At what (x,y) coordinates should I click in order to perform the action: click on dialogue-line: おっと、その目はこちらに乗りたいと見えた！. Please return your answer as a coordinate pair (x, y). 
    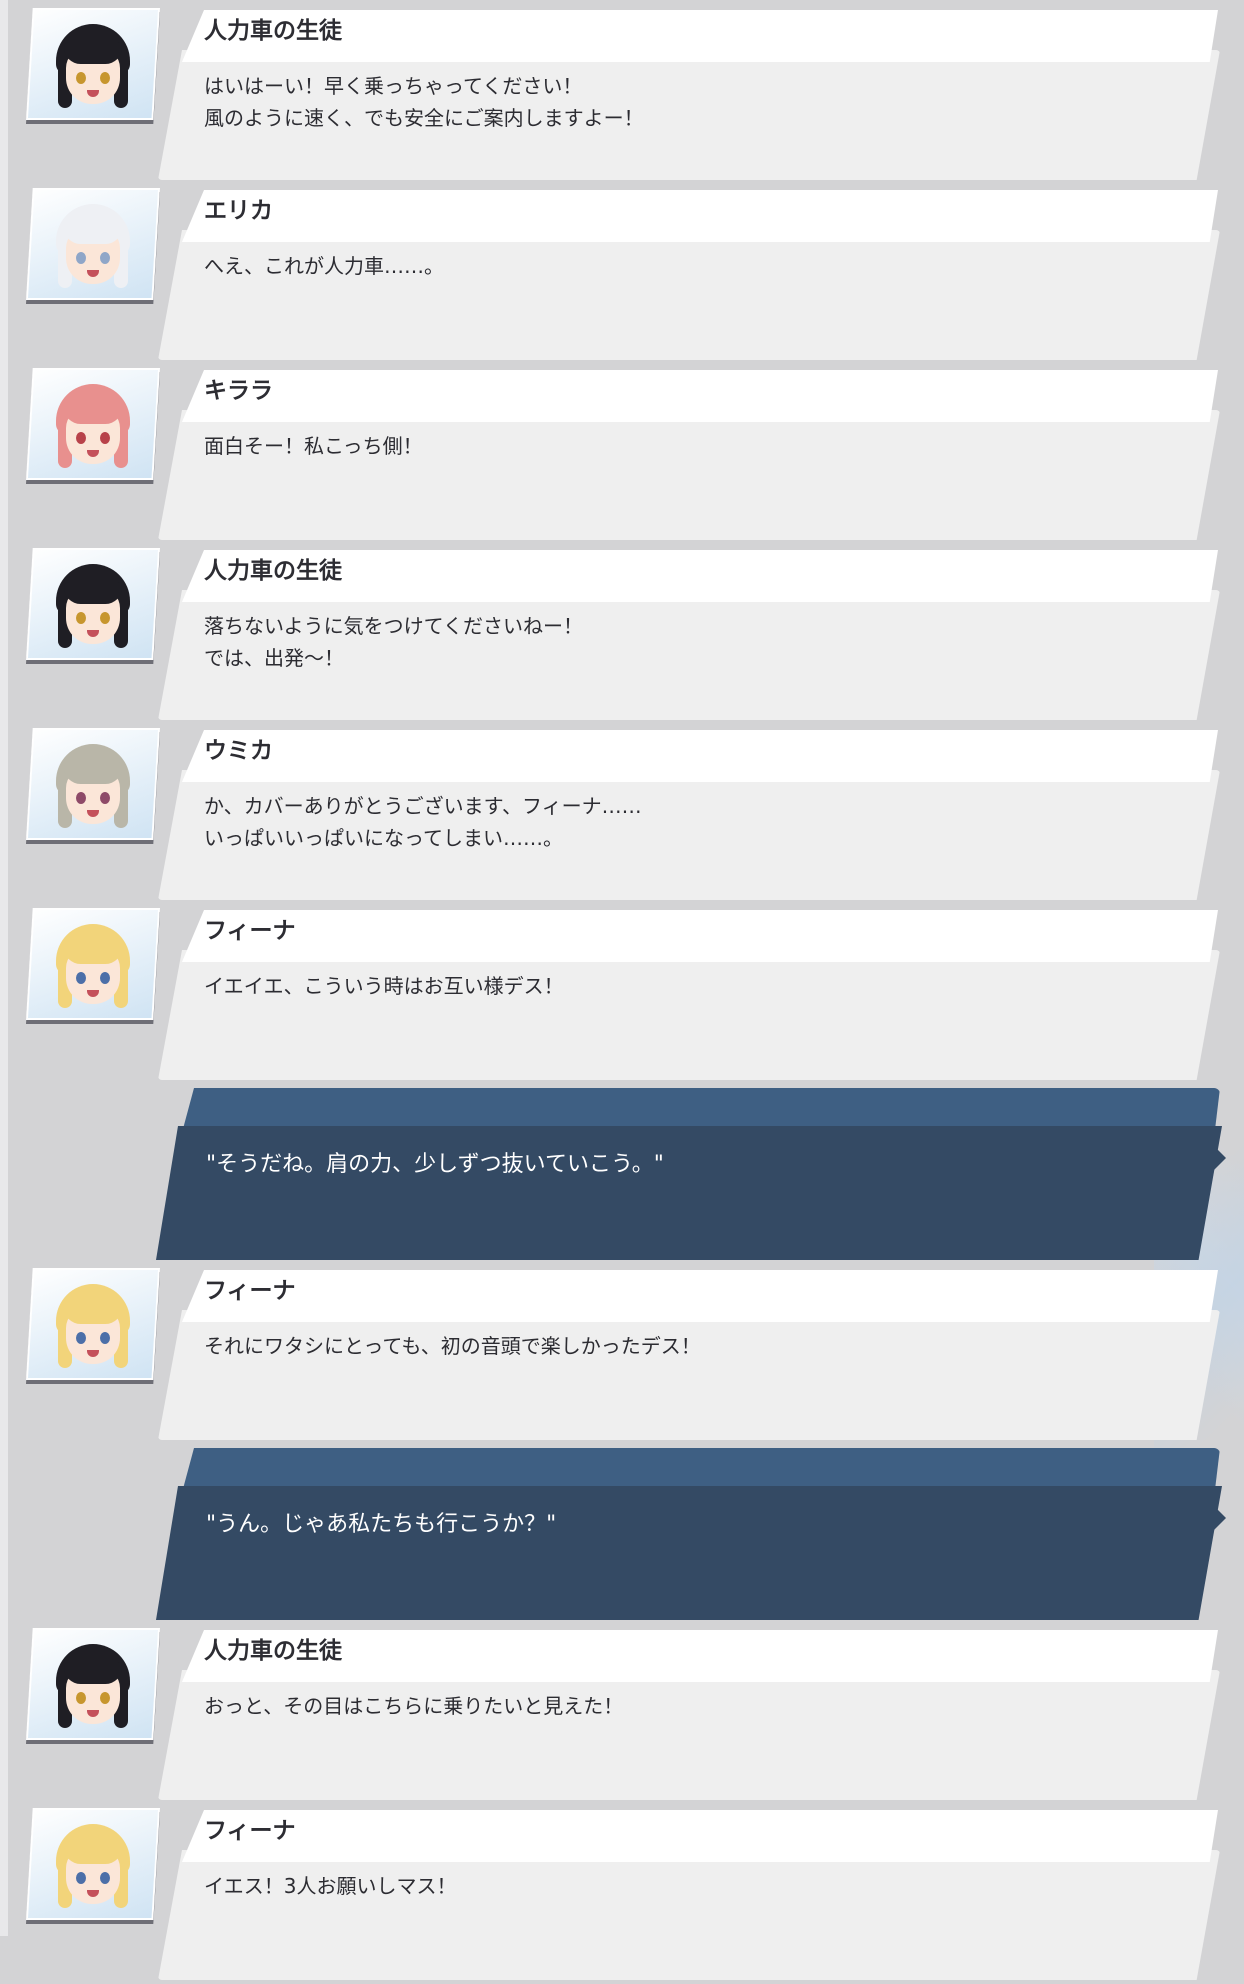
    Looking at the image, I should click on (414, 1706).